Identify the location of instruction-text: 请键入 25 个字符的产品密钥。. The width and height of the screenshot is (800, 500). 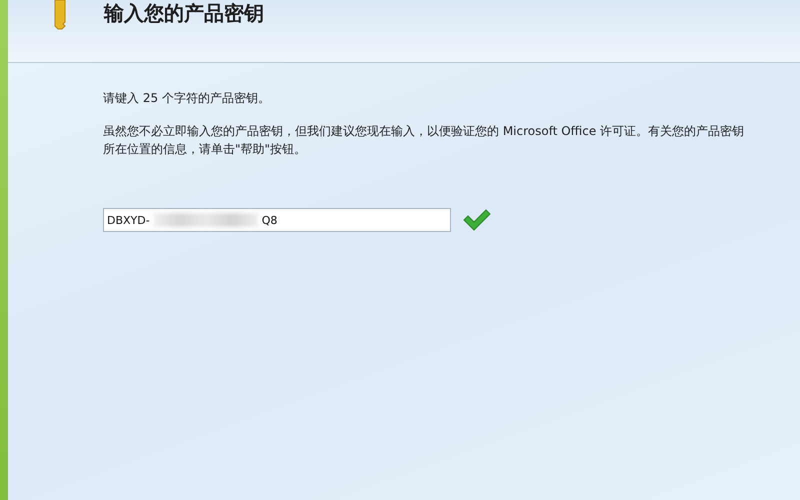
(187, 98).